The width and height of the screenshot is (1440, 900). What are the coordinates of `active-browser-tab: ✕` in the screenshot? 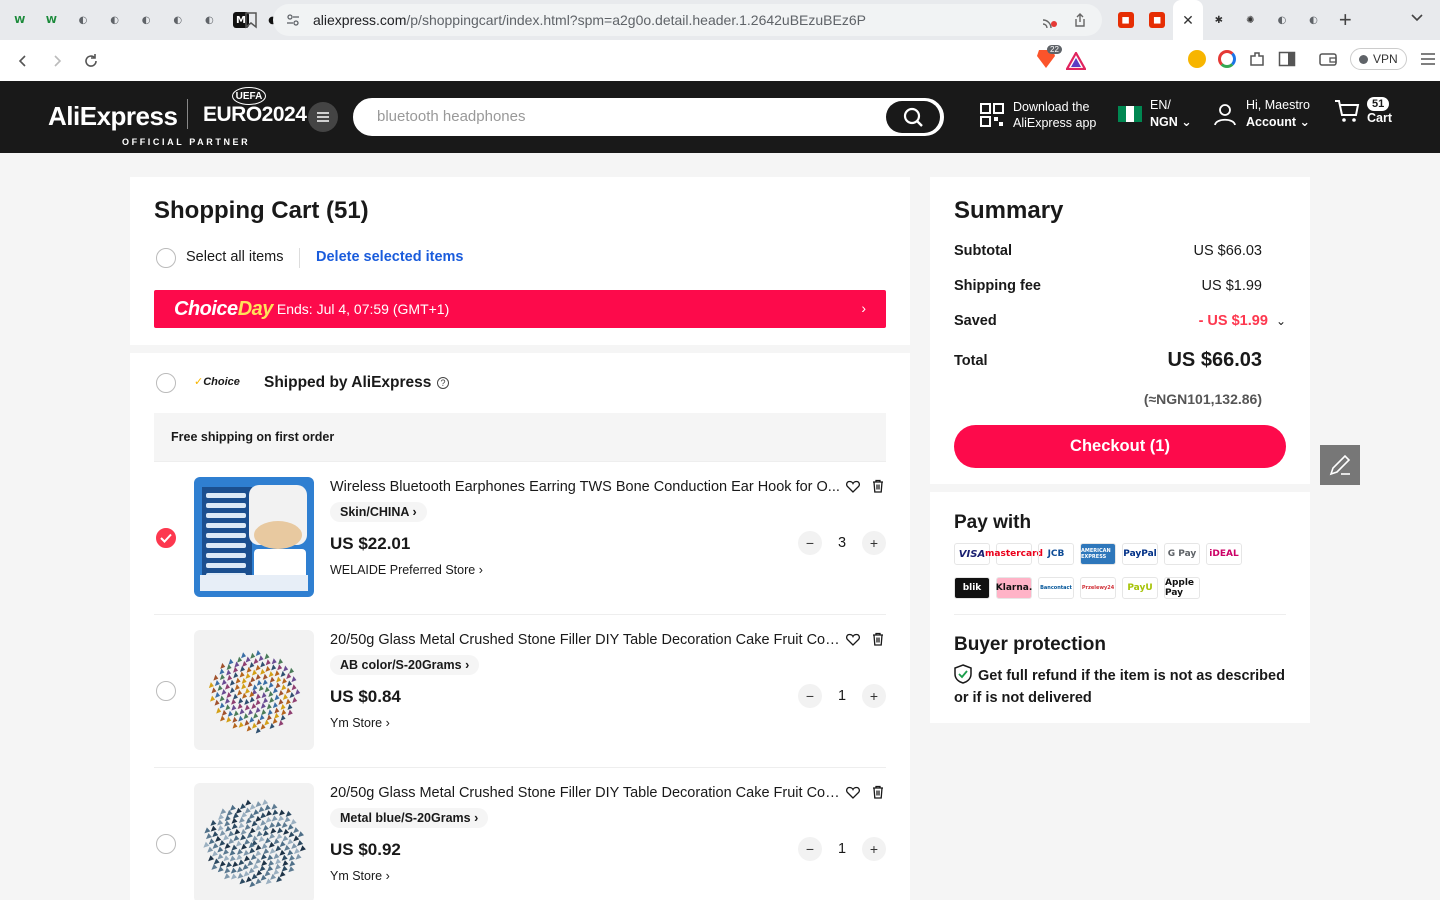 It's located at (1187, 20).